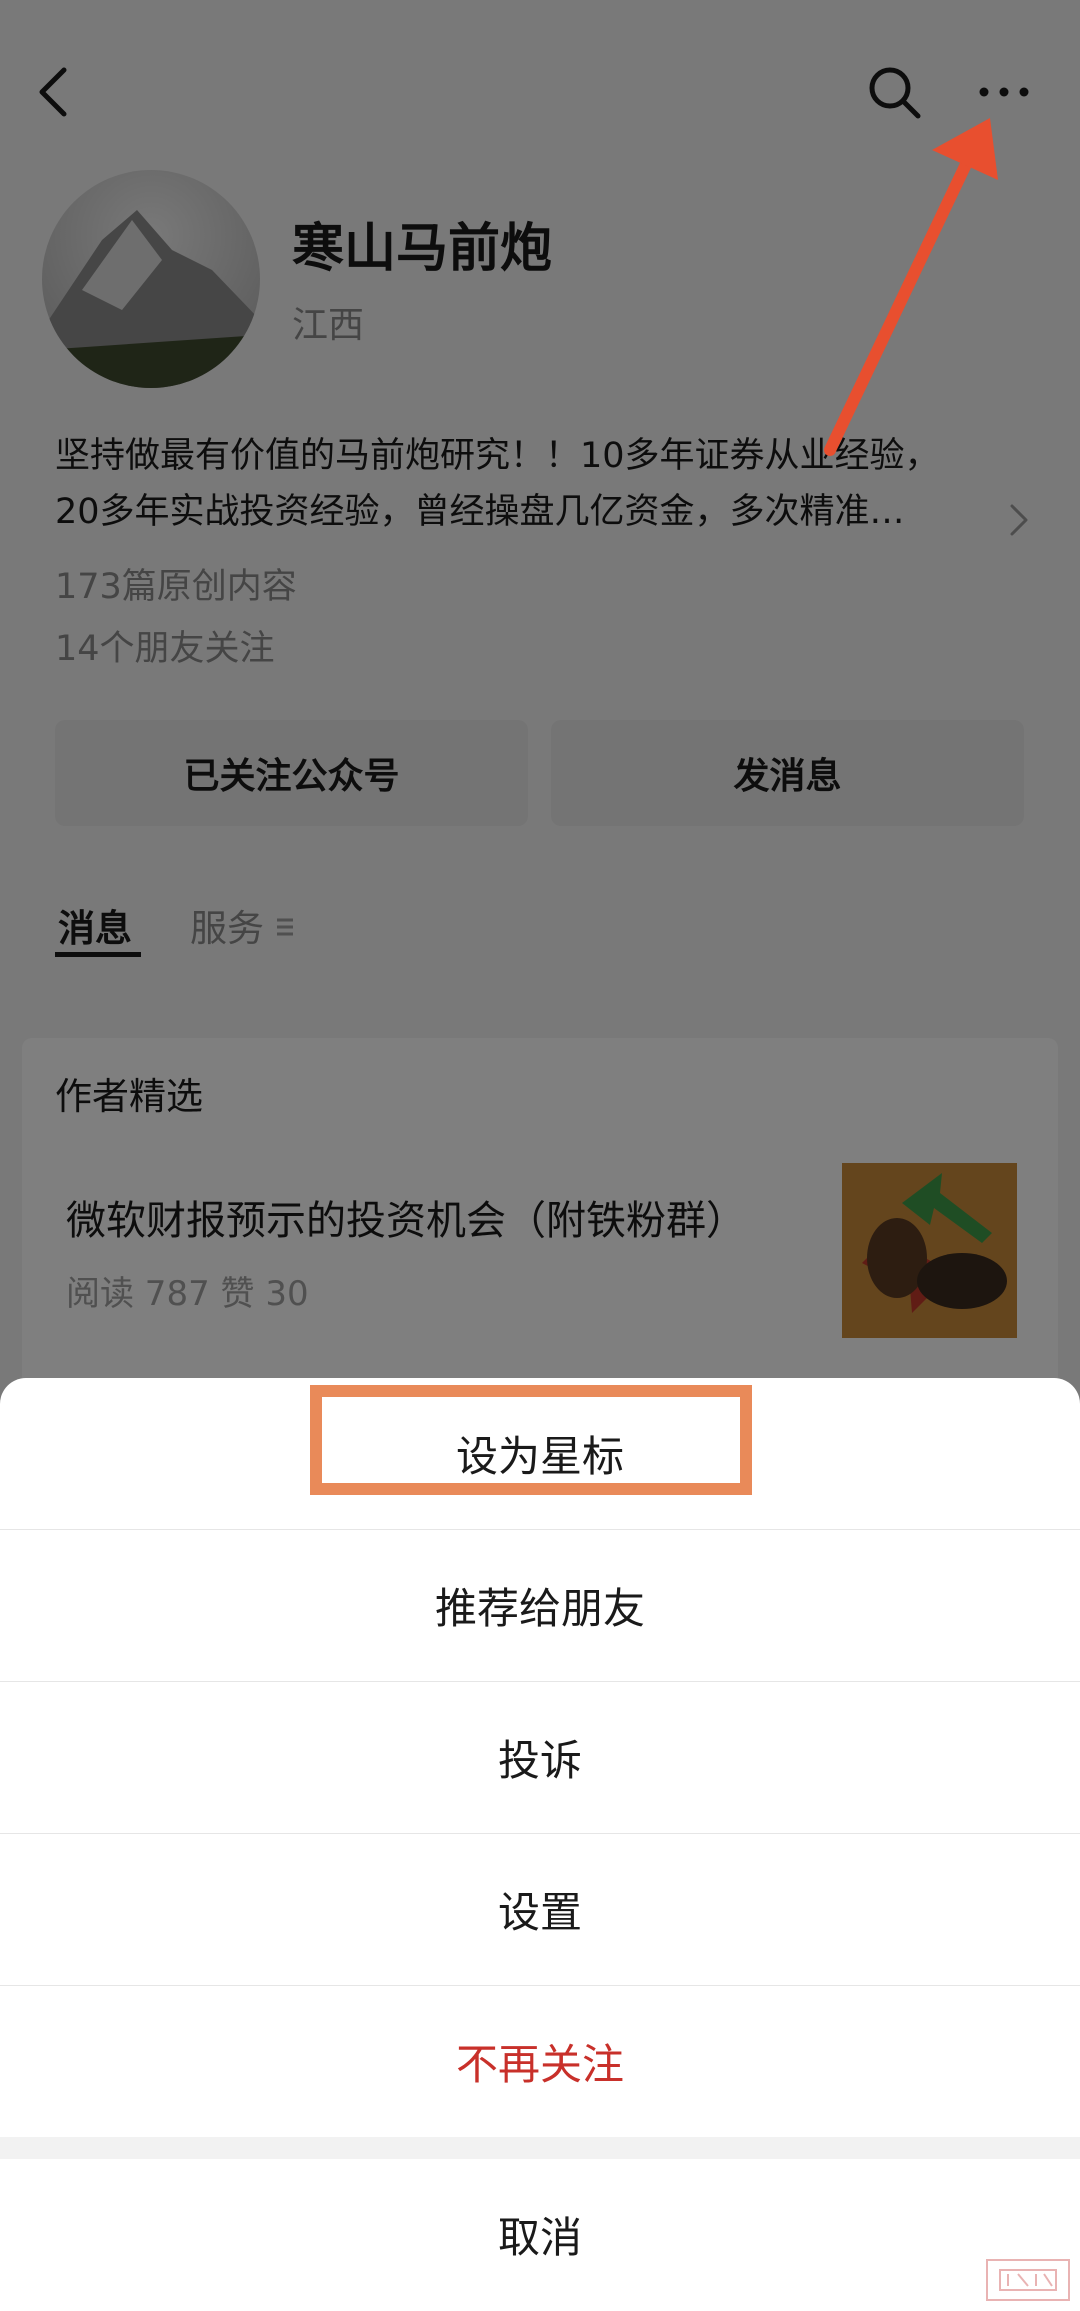 This screenshot has height=2311, width=1080. What do you see at coordinates (540, 1909) in the screenshot?
I see `settings-item: 设置` at bounding box center [540, 1909].